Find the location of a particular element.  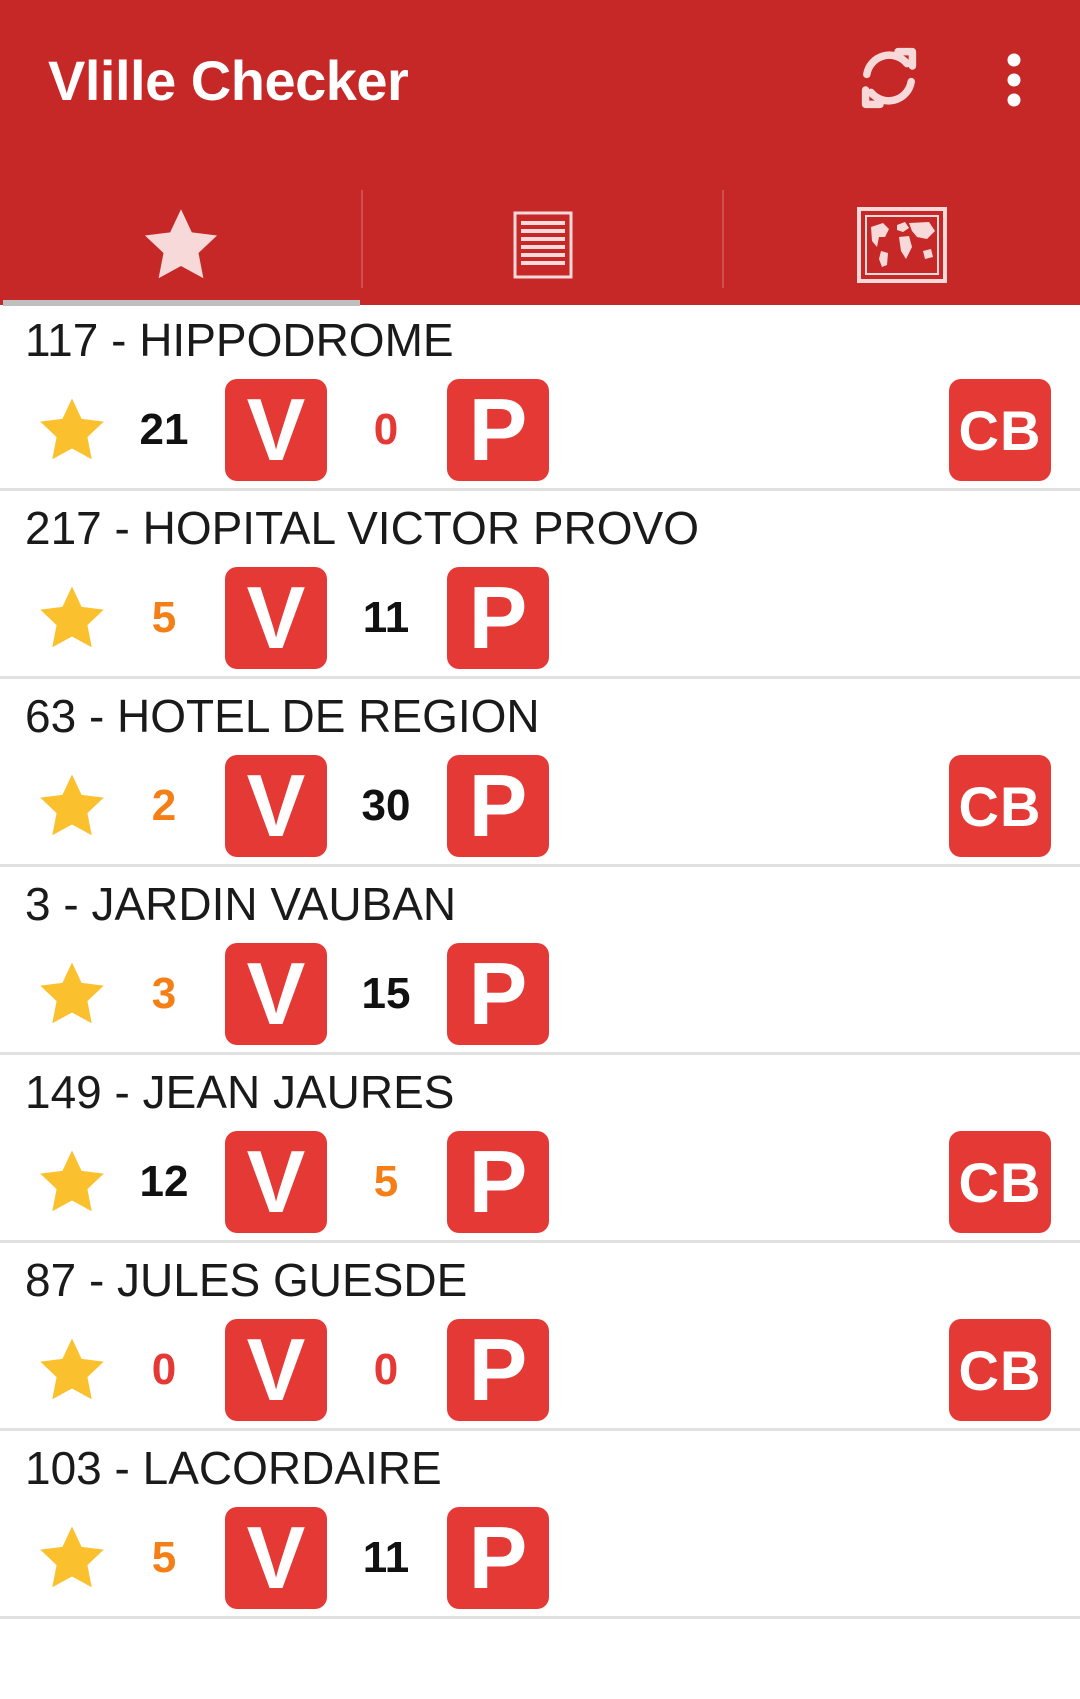

station-row: 149 - JEAN JAURES 12 V 5 P CB is located at coordinates (540, 1149).